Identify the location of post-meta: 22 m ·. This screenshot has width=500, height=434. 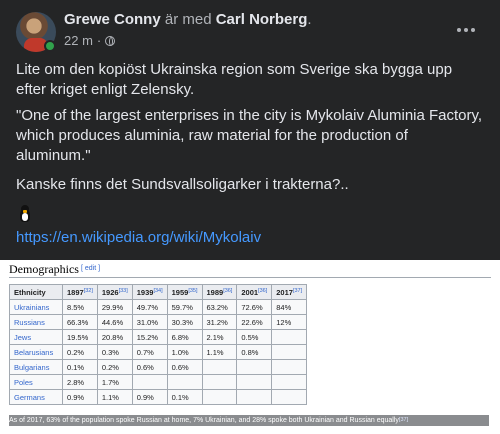
(90, 40).